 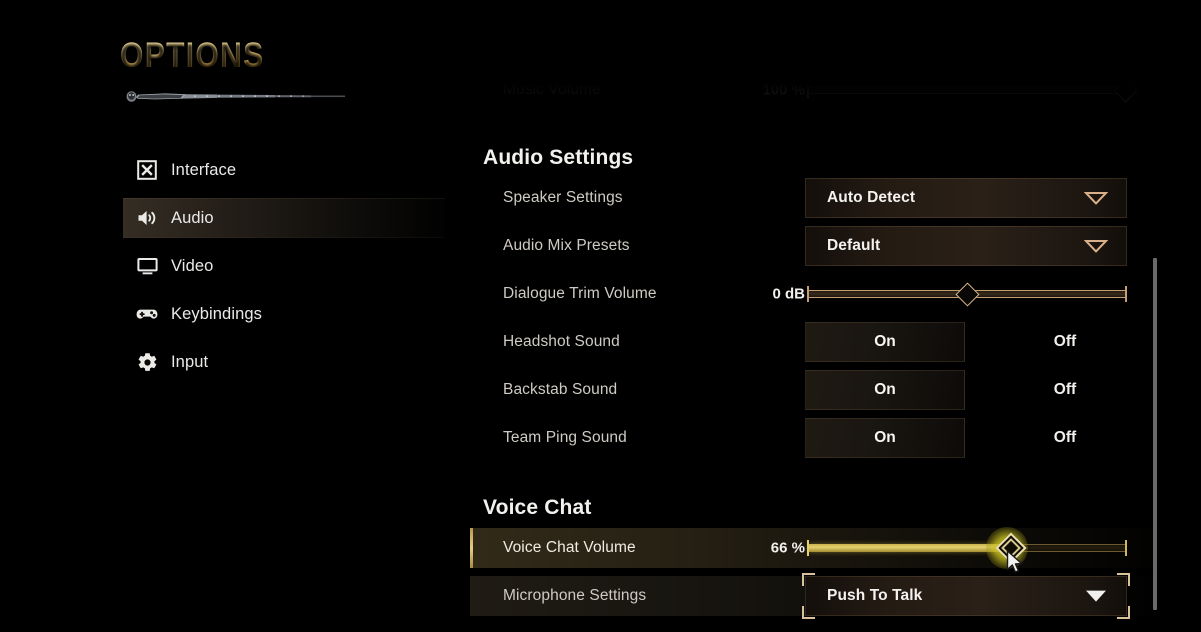 I want to click on row-label: Headshot Sound, so click(x=561, y=341).